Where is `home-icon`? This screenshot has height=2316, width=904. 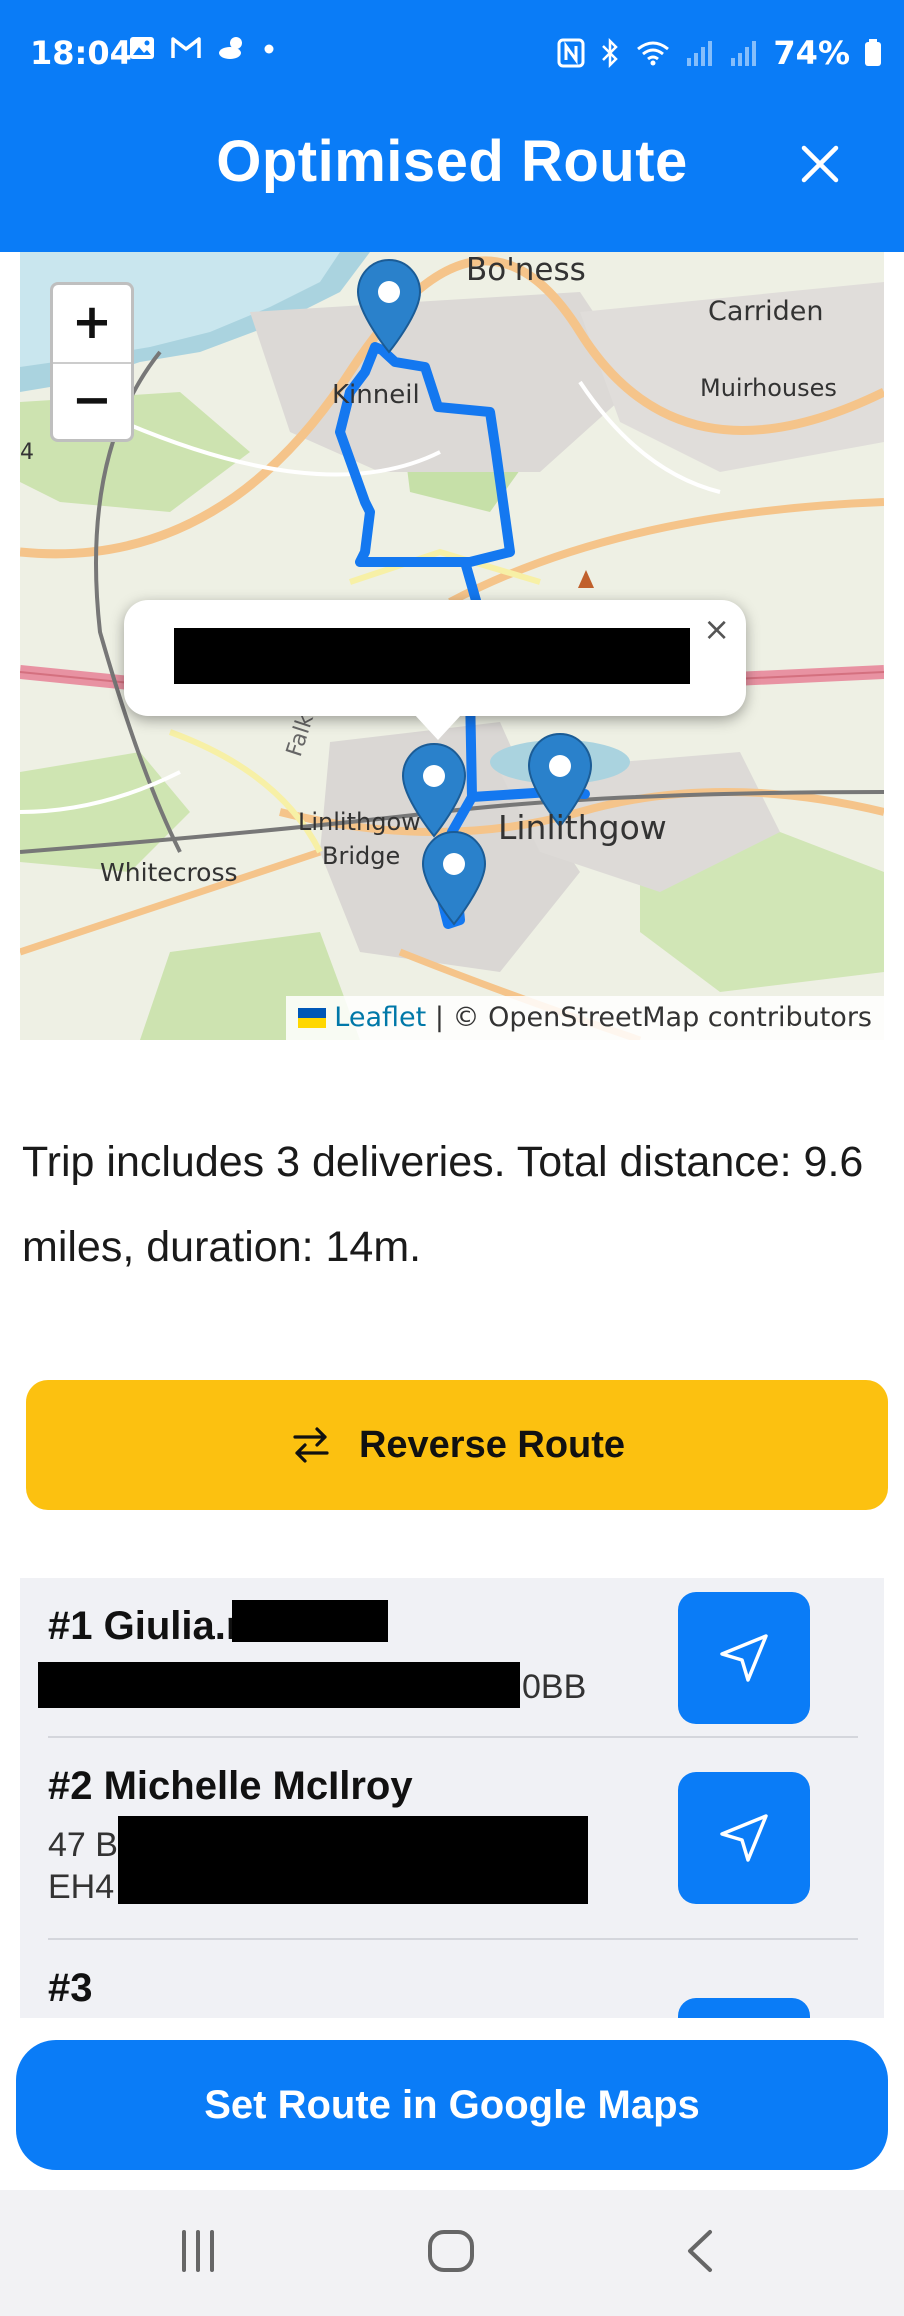 home-icon is located at coordinates (451, 2251).